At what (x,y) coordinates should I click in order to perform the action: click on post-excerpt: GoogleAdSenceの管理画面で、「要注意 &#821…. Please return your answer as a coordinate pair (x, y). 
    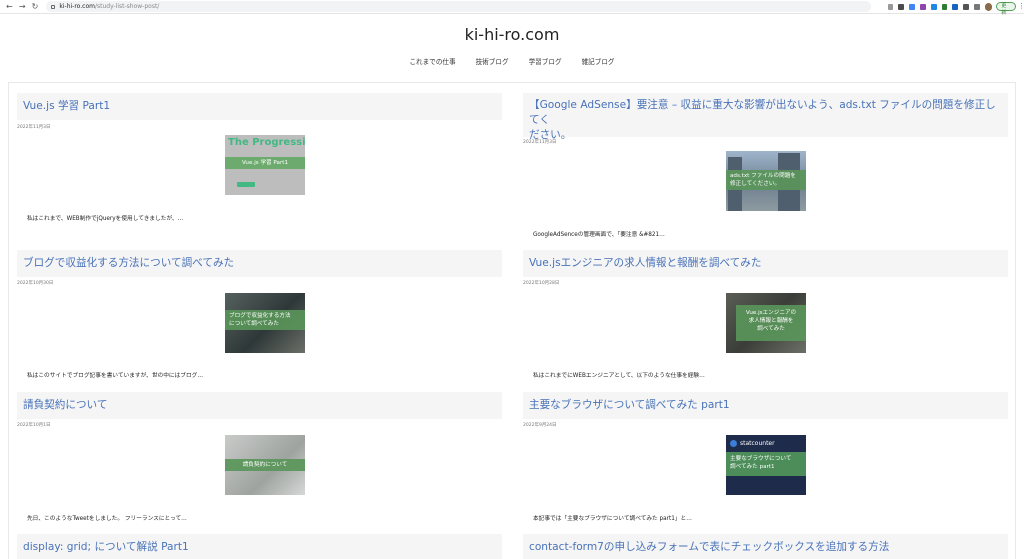
    Looking at the image, I should click on (599, 235).